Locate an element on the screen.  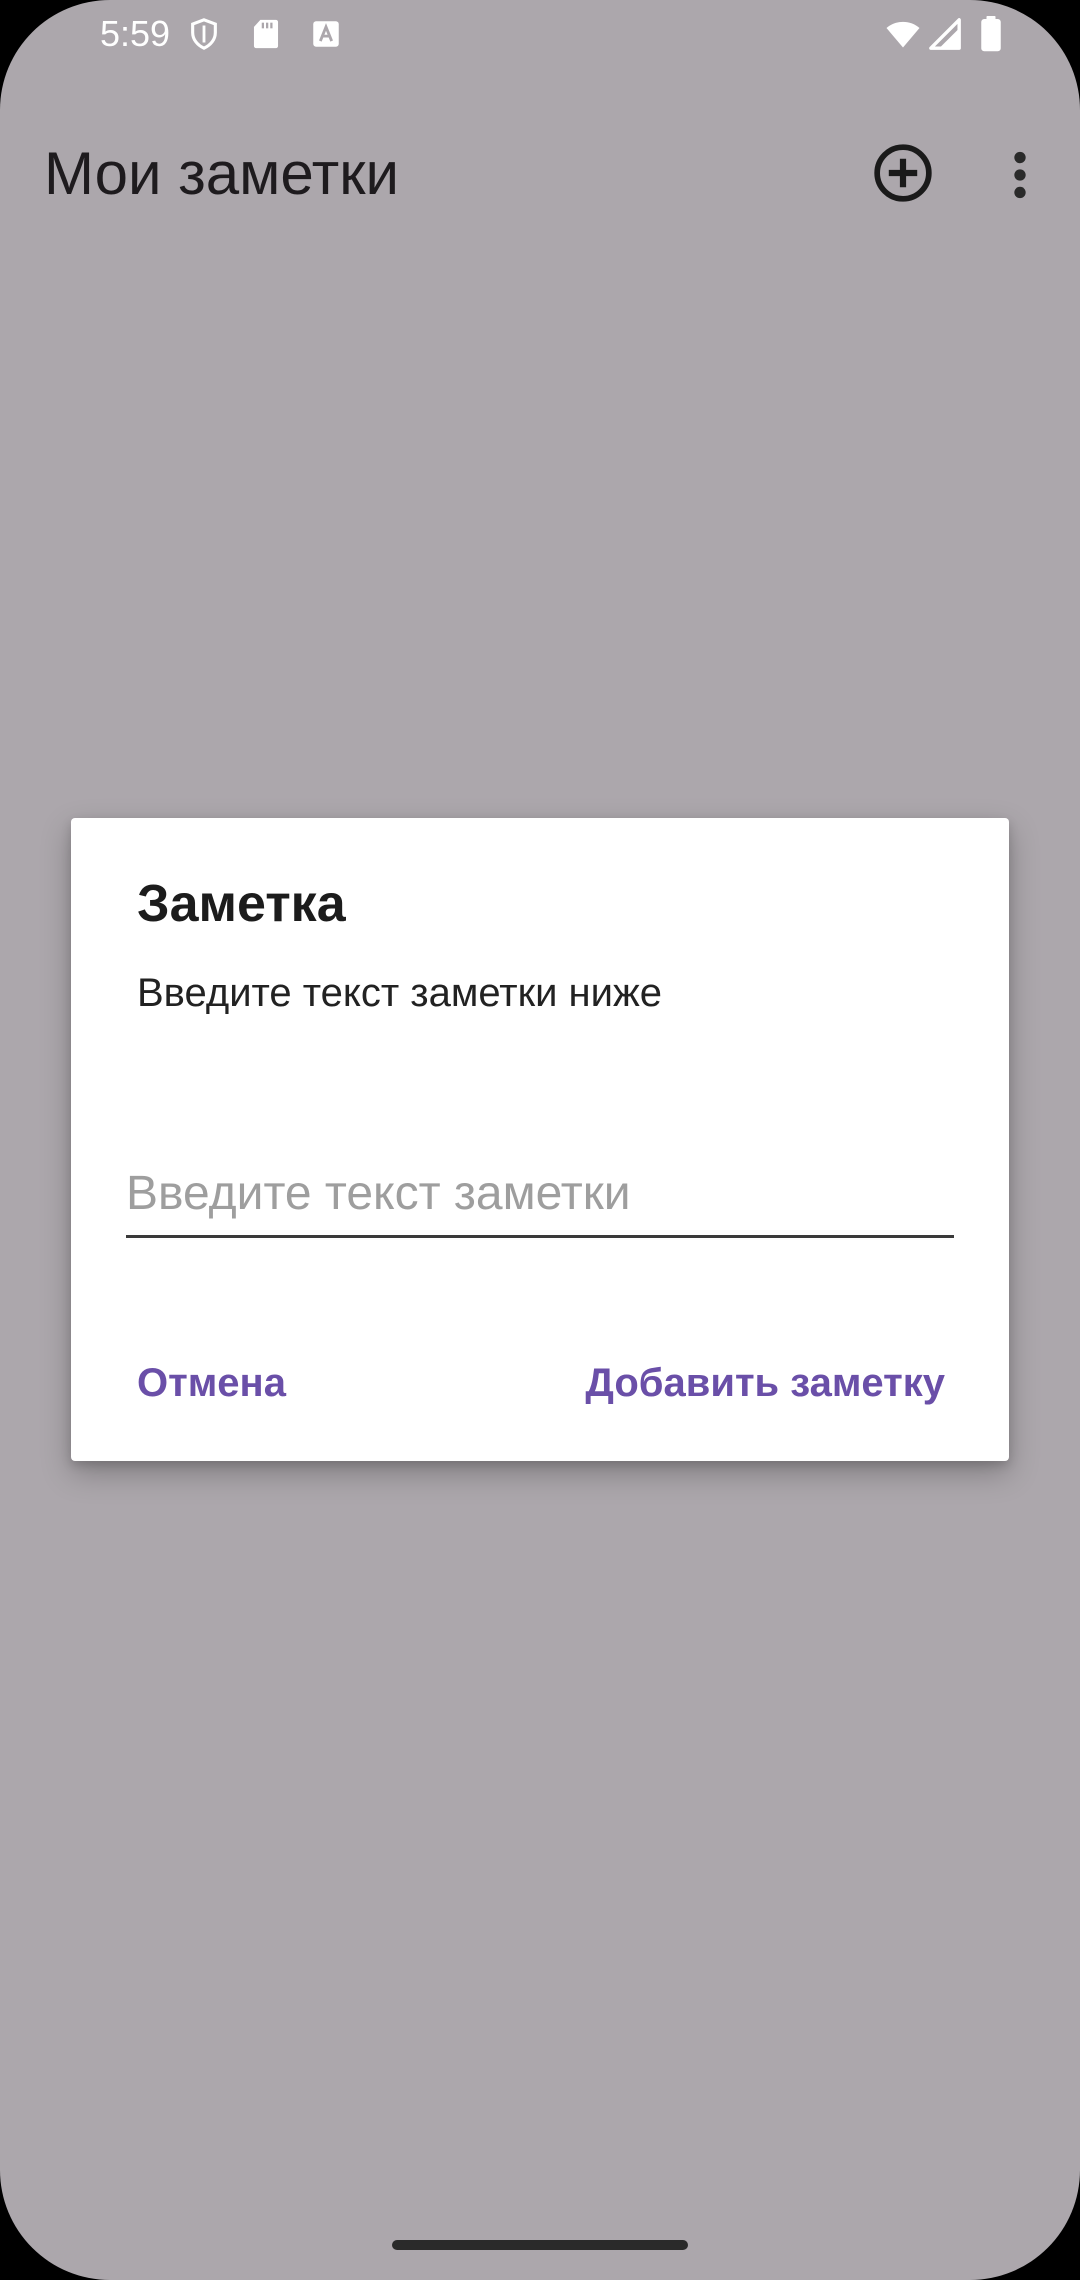
app-bar: Мои заметки is located at coordinates (540, 175).